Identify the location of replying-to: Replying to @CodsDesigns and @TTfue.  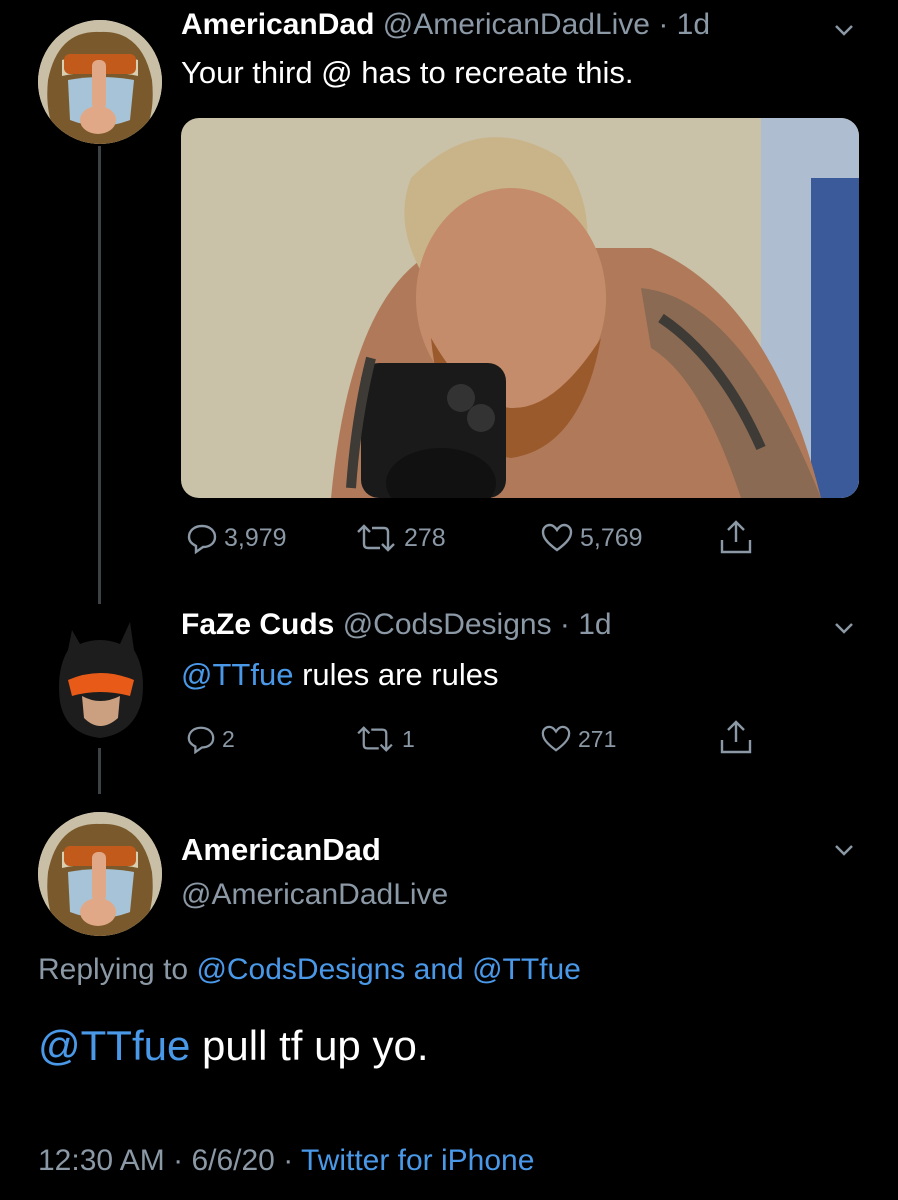
(309, 970).